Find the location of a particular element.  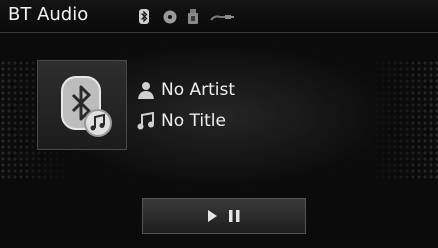

status-bar: BT Audio is located at coordinates (219, 16).